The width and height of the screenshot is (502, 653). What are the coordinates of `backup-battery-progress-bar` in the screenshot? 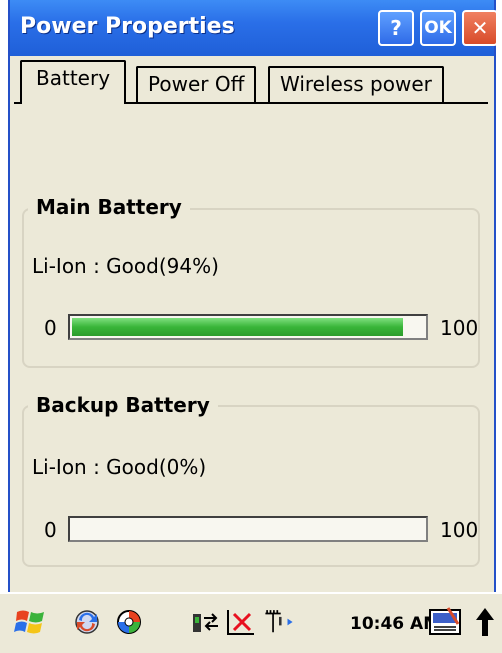 It's located at (248, 529).